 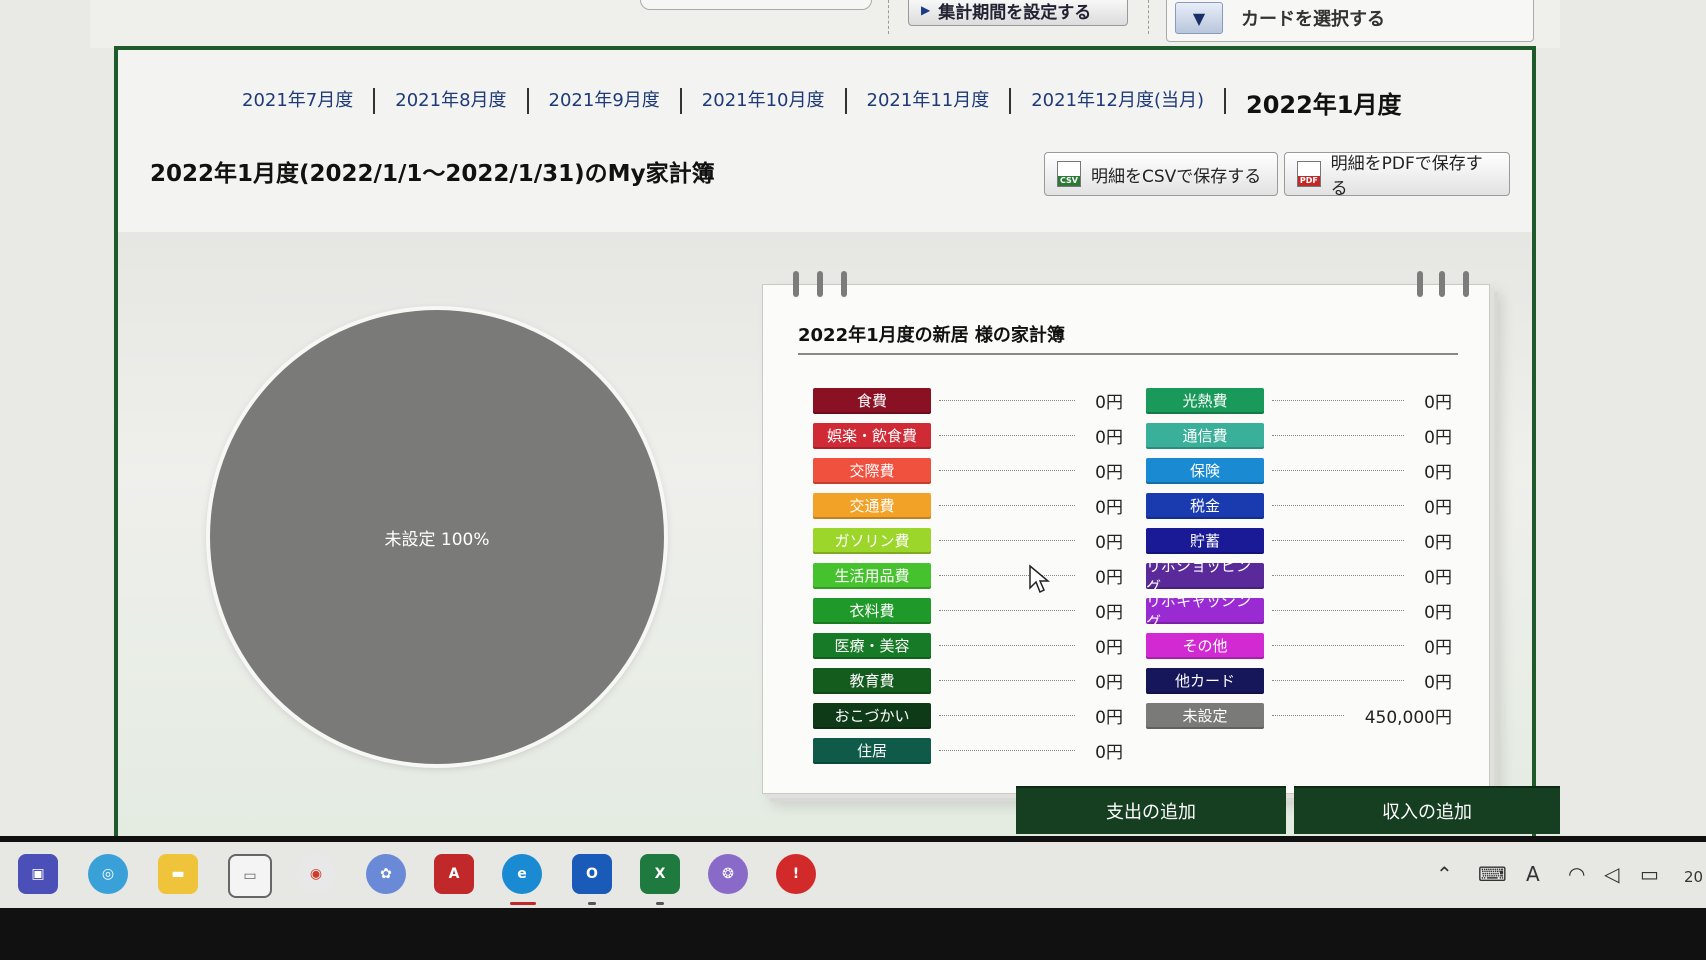 What do you see at coordinates (1118, 101) in the screenshot?
I see `month-tab-2021-12: 2021年12月度(当月)` at bounding box center [1118, 101].